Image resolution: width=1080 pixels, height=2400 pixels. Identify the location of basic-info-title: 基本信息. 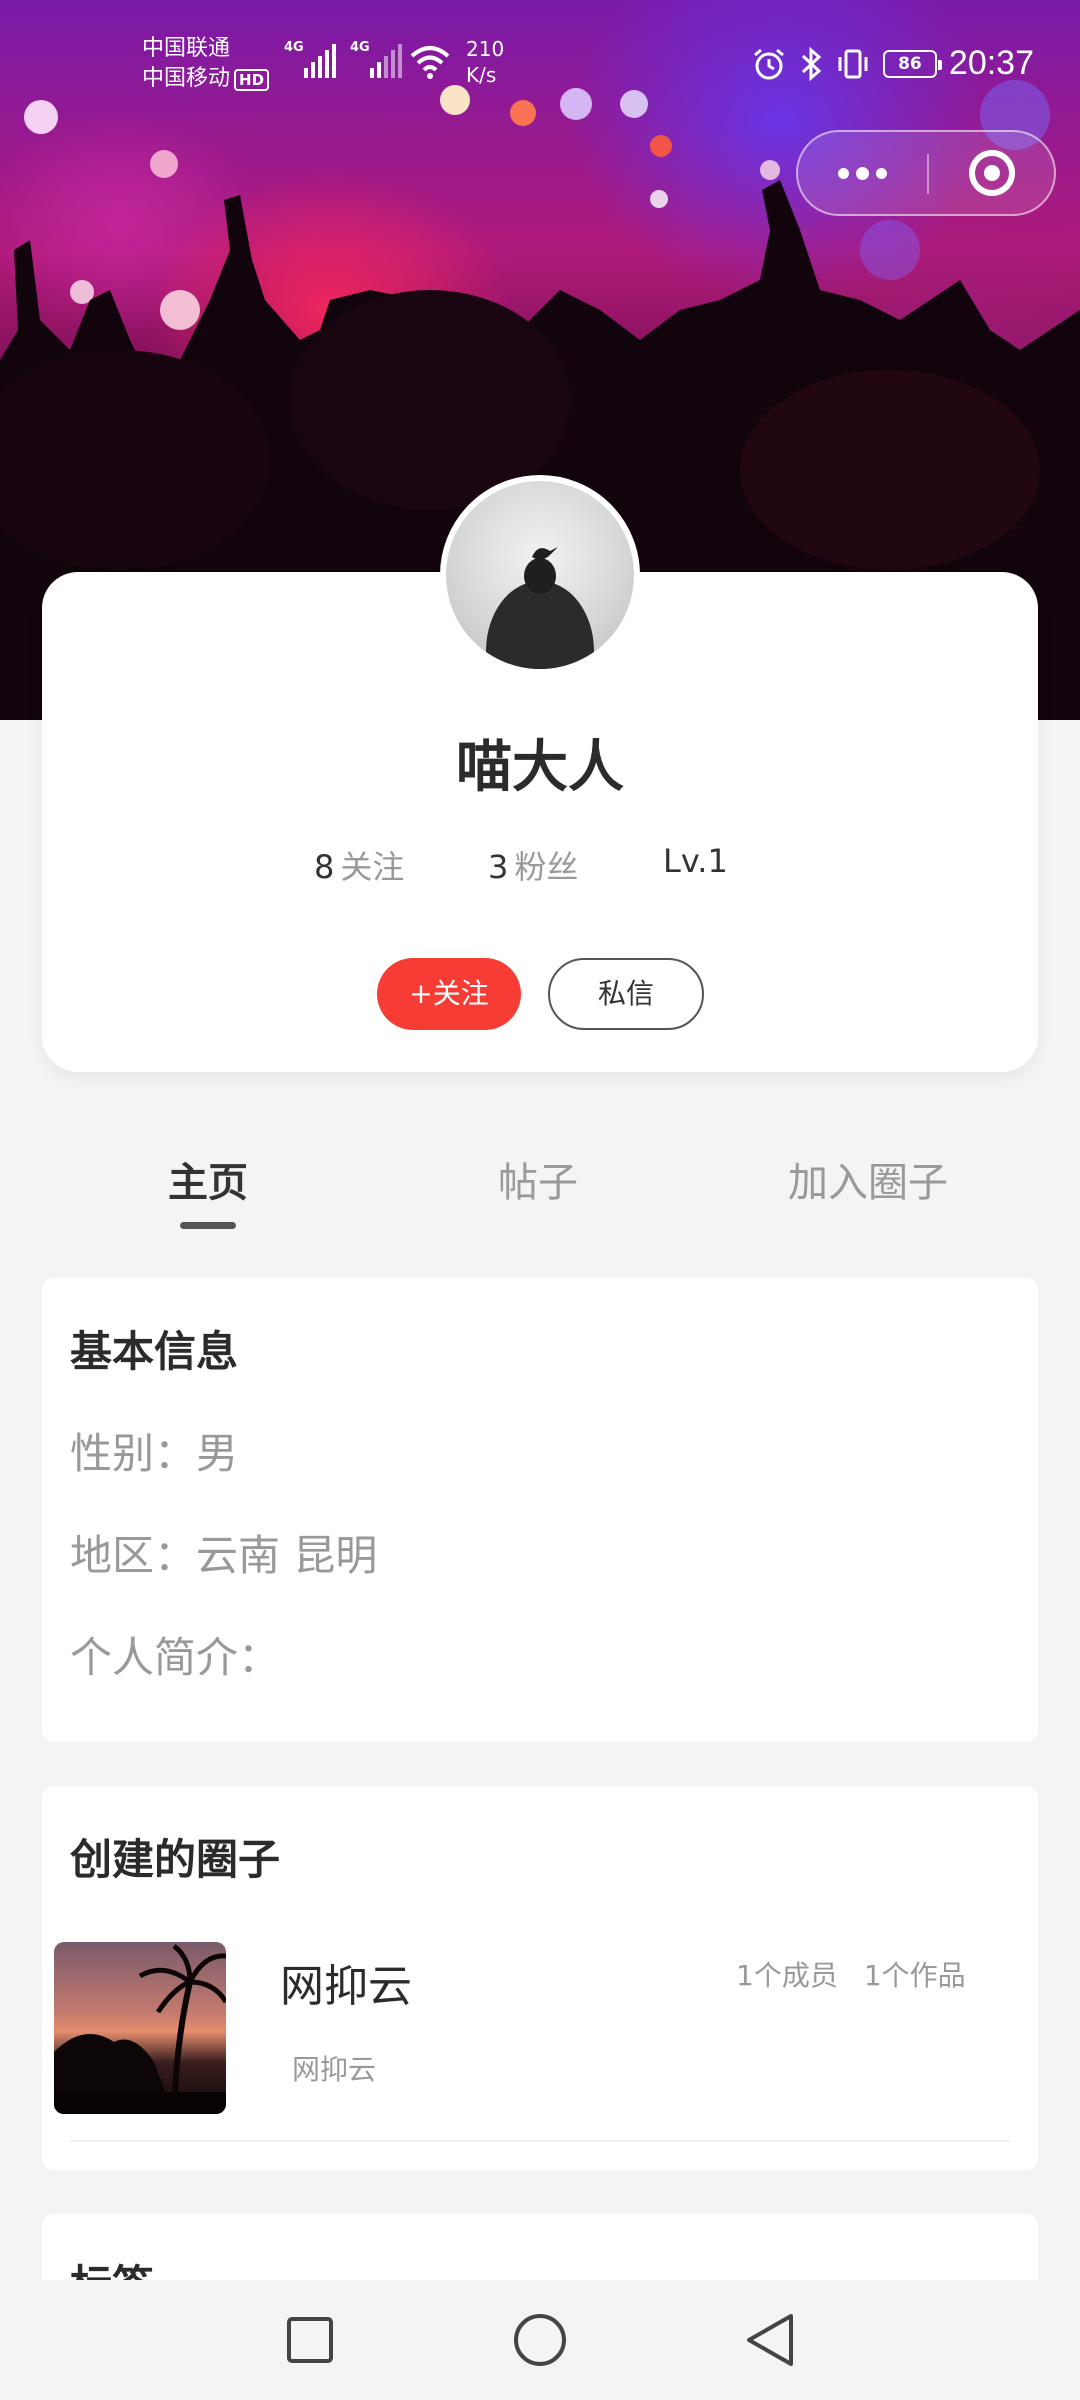
(154, 1351).